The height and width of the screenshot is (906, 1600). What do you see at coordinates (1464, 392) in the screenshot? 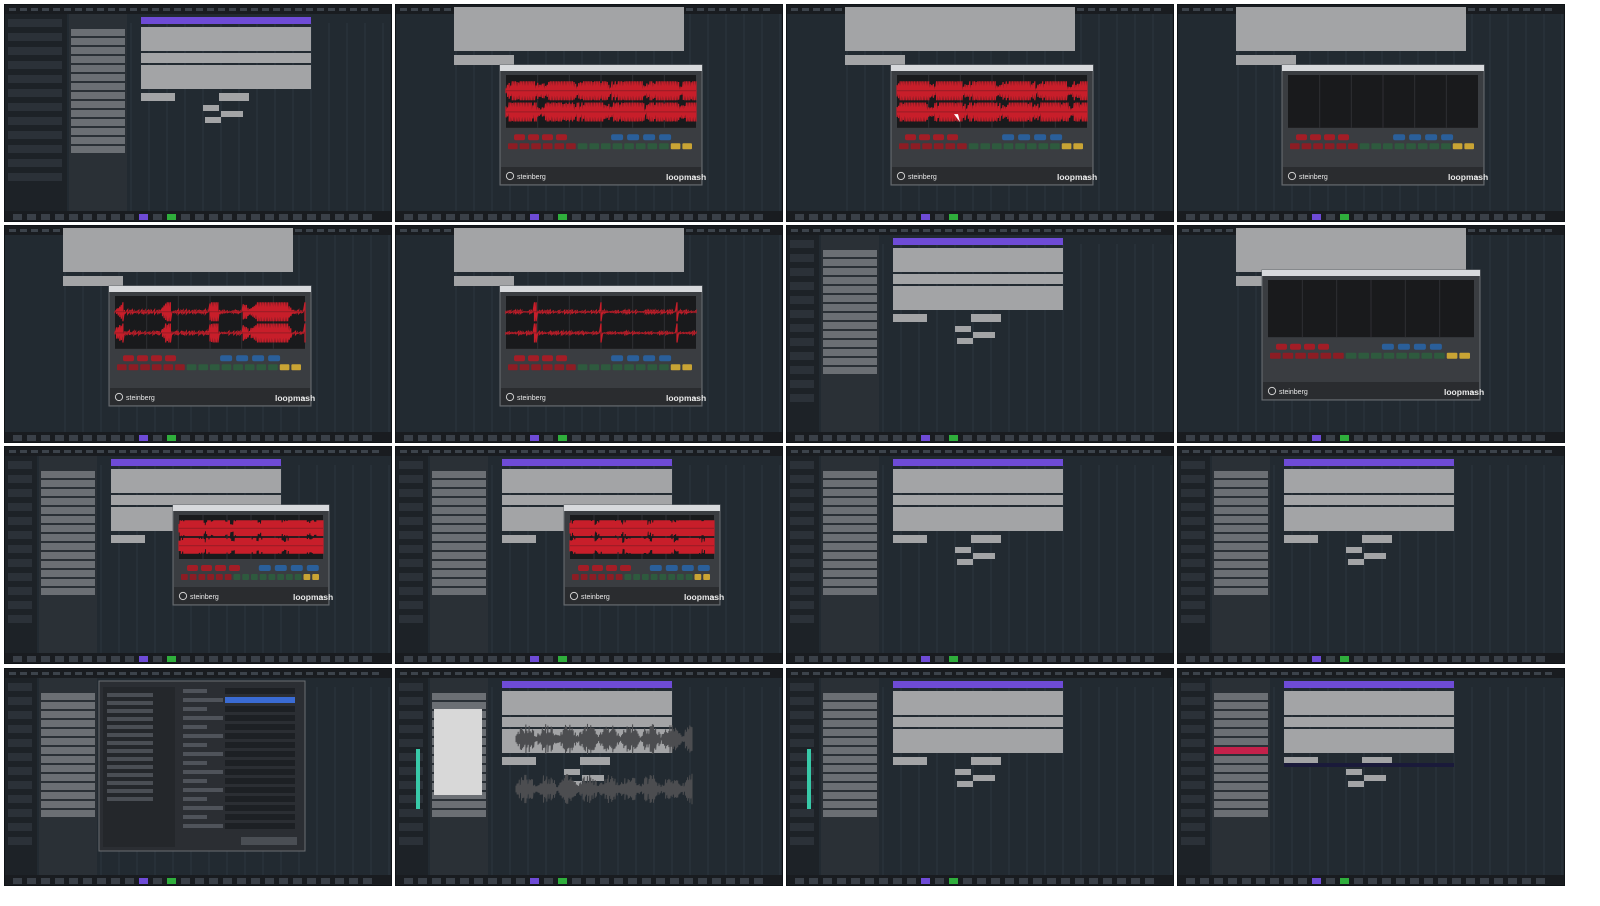
I see `plugin-name: loopmash` at bounding box center [1464, 392].